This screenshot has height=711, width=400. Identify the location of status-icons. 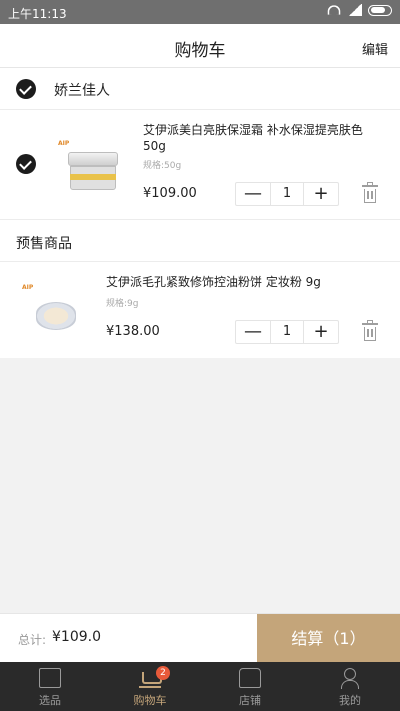
(359, 10).